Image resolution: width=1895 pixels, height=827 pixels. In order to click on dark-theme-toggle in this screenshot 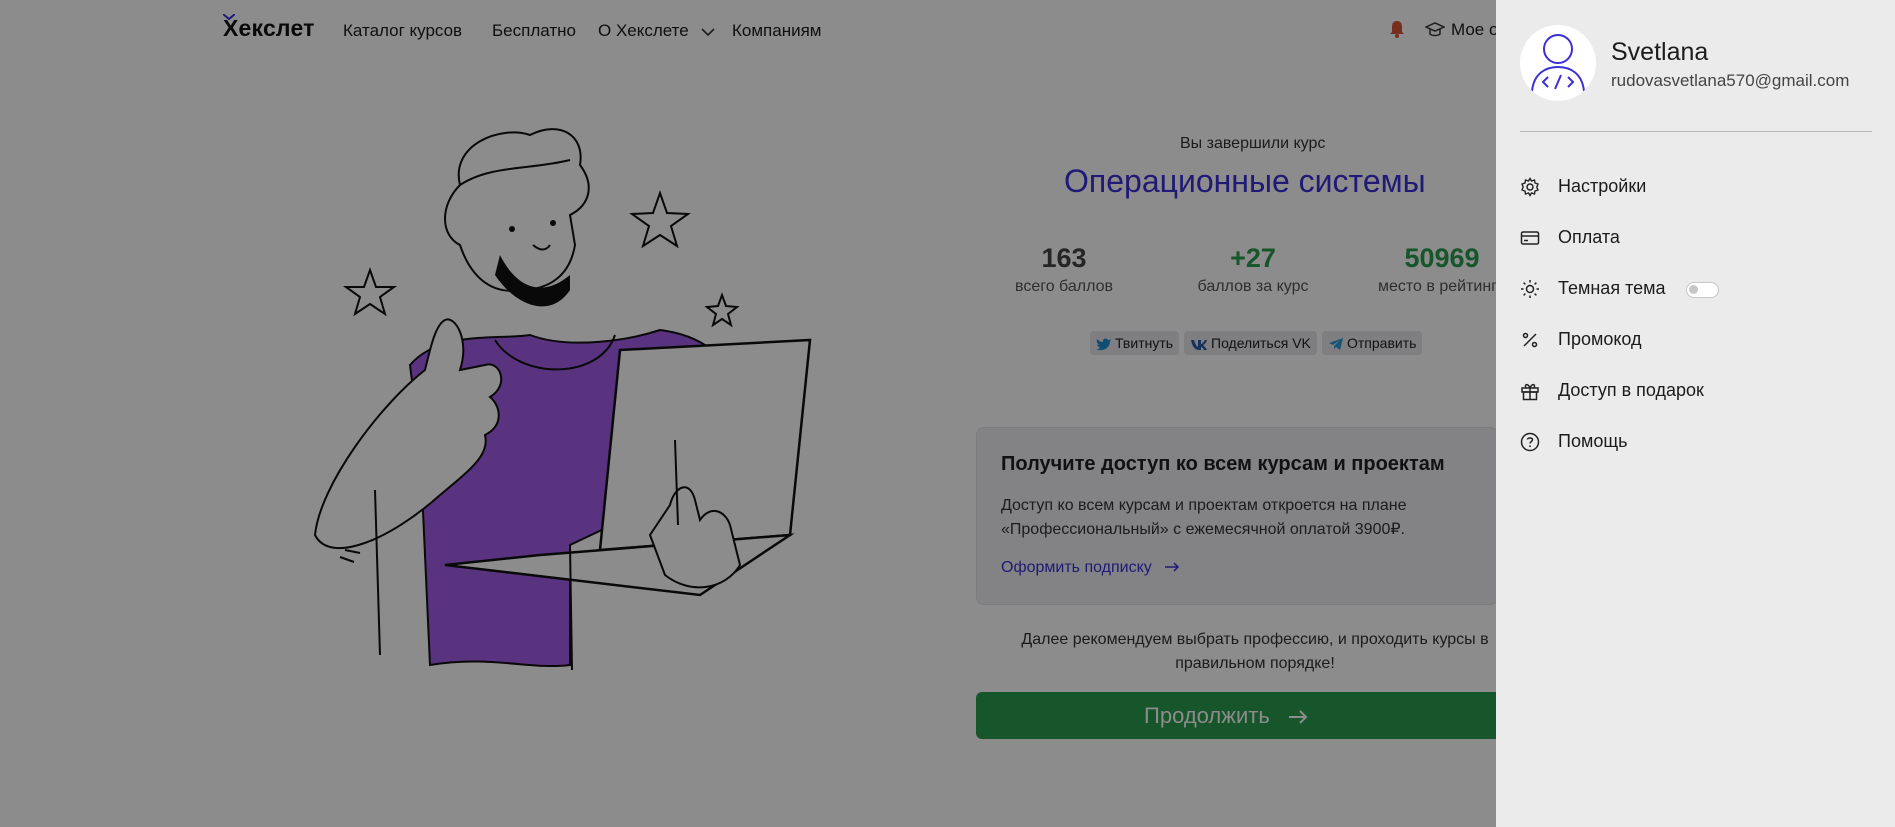, I will do `click(1702, 290)`.